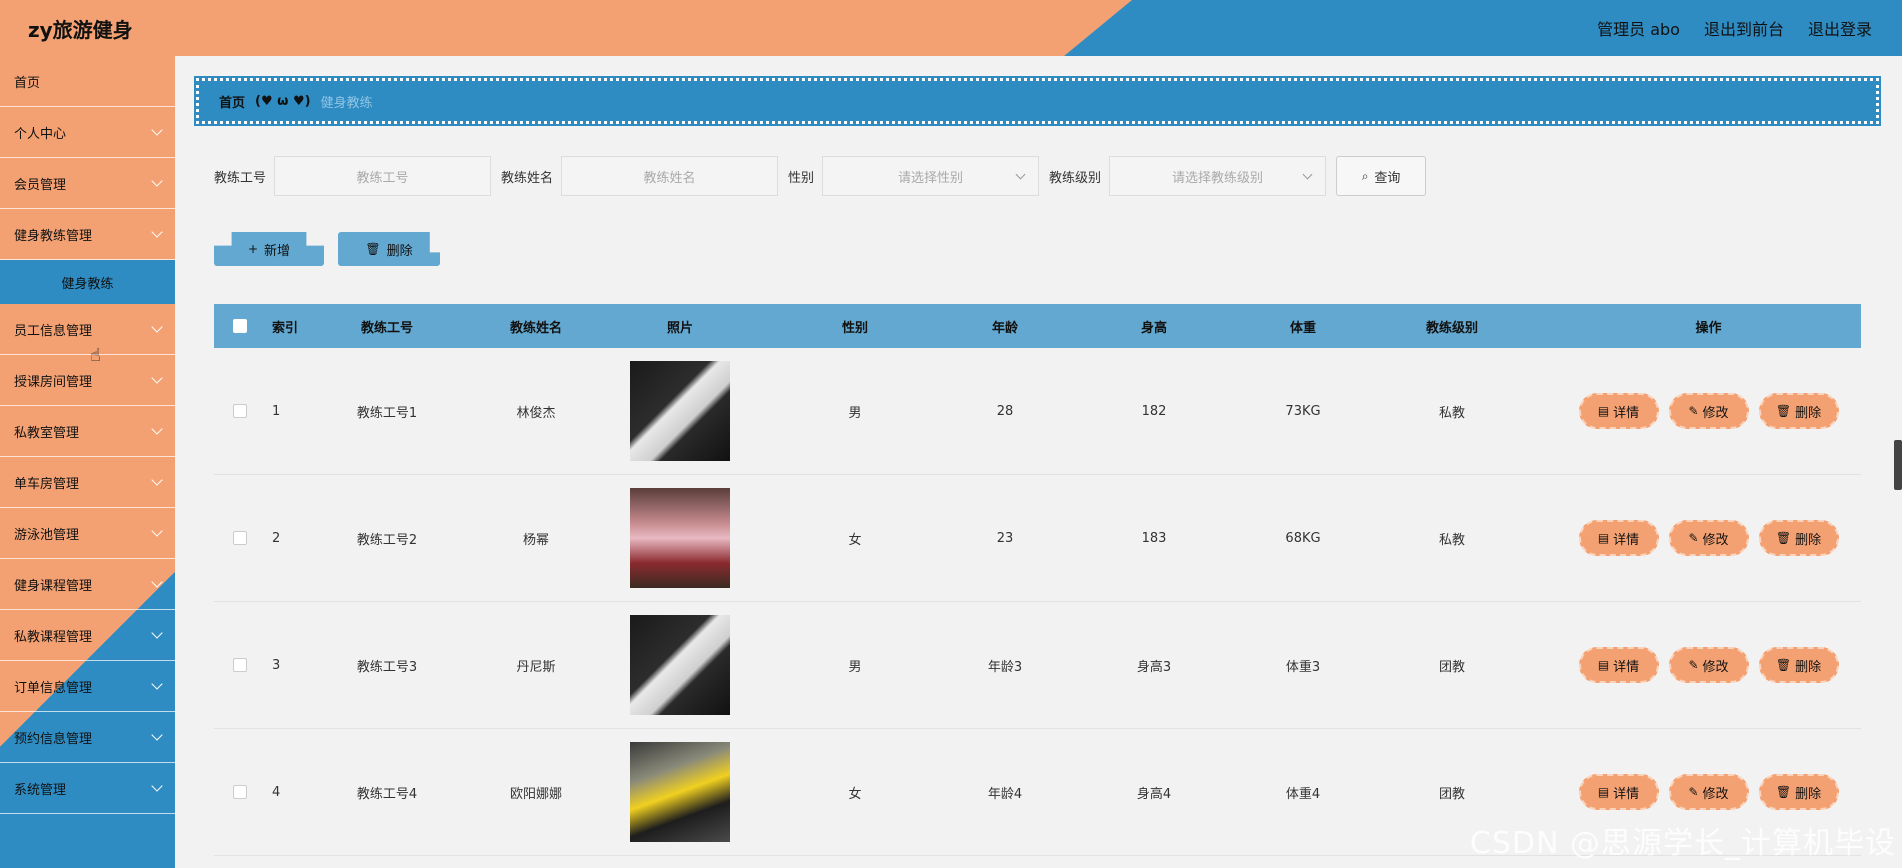 The image size is (1902, 868). What do you see at coordinates (389, 249) in the screenshot?
I see `batch-delete-button: 🗑 删除` at bounding box center [389, 249].